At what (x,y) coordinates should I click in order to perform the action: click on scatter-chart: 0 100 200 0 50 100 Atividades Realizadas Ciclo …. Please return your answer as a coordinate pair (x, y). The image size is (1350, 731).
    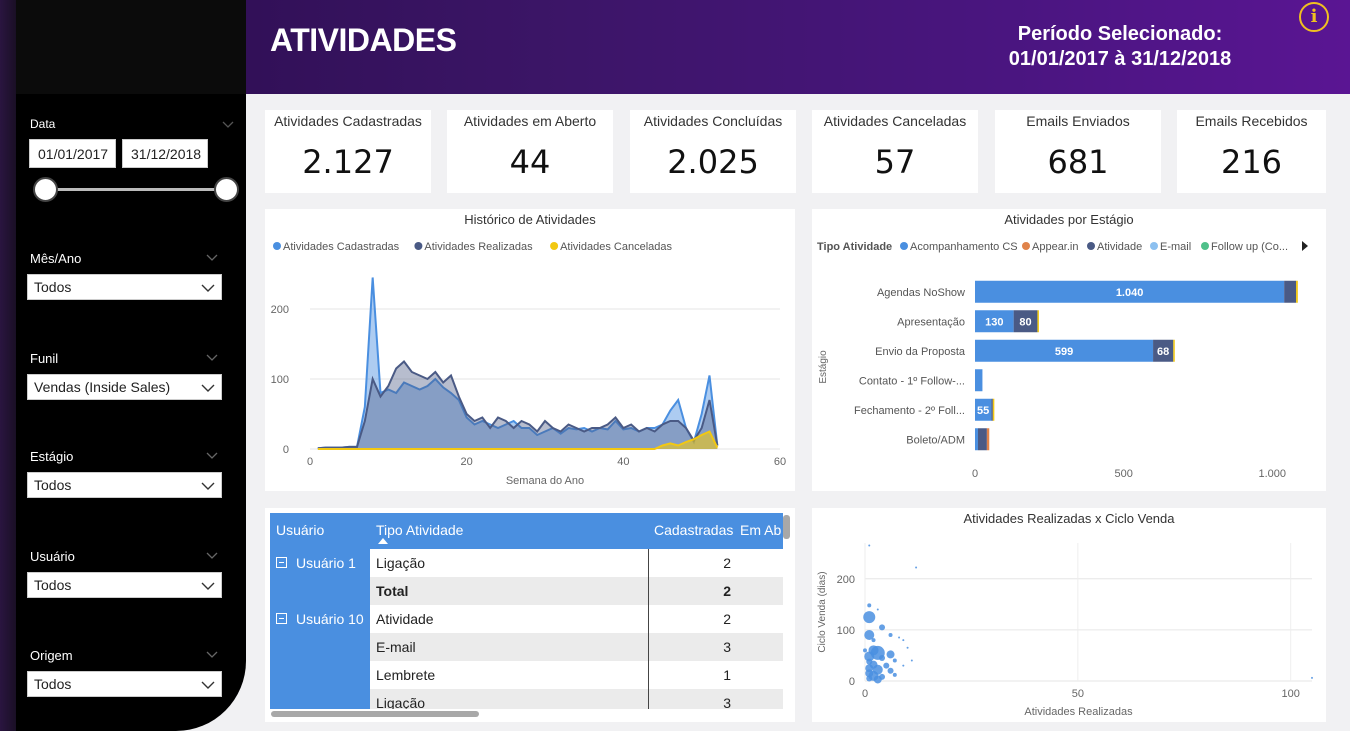
    Looking at the image, I should click on (1069, 615).